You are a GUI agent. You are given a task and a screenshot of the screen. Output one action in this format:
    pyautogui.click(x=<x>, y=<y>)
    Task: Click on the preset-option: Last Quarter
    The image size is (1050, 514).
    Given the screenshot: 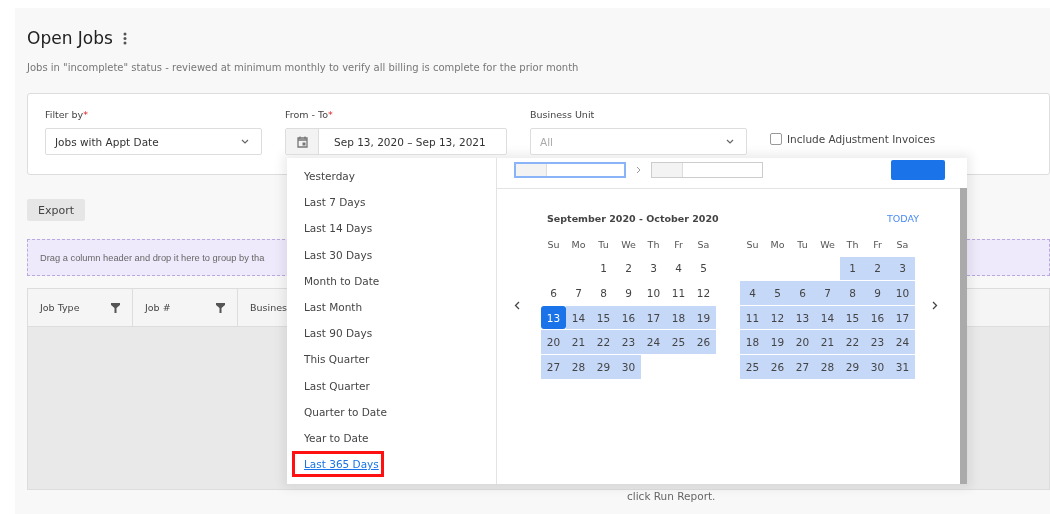 What is the action you would take?
    pyautogui.click(x=391, y=385)
    